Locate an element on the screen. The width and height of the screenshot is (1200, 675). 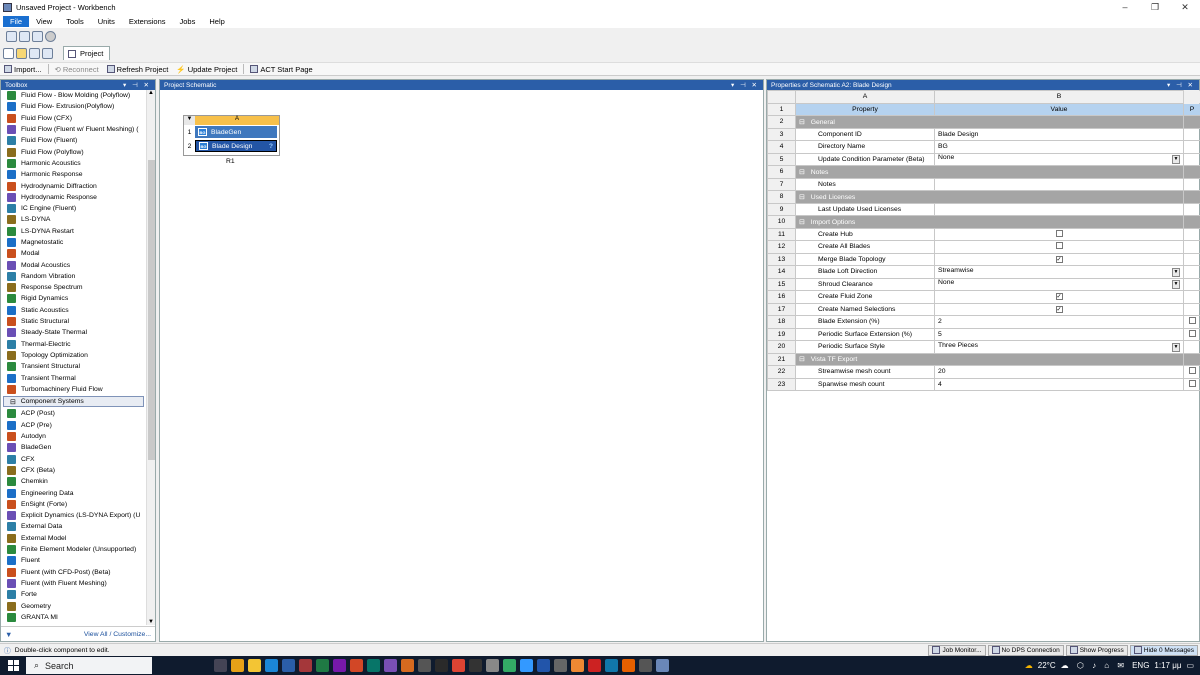
toolbox-item-harmonic-response: Harmonic Response is located at coordinates (73, 174).